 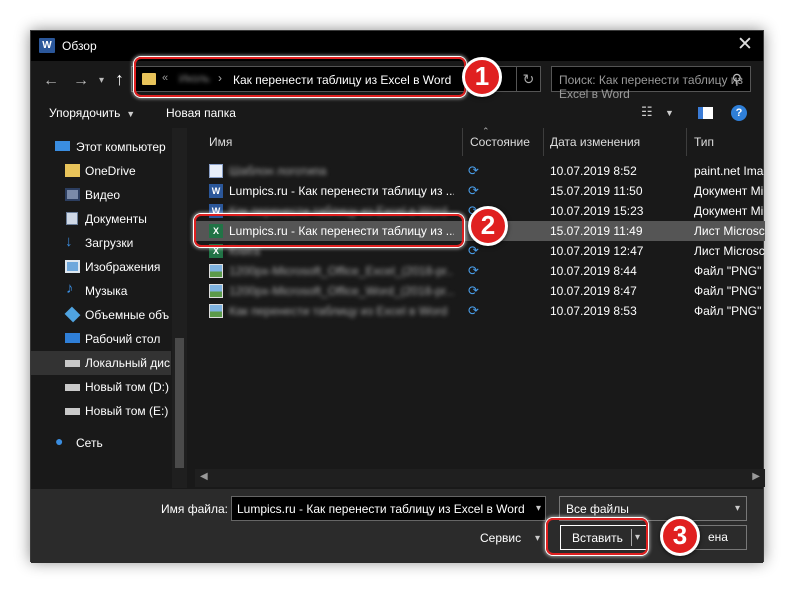 I want to click on tools-menu: Сервис, so click(x=500, y=538).